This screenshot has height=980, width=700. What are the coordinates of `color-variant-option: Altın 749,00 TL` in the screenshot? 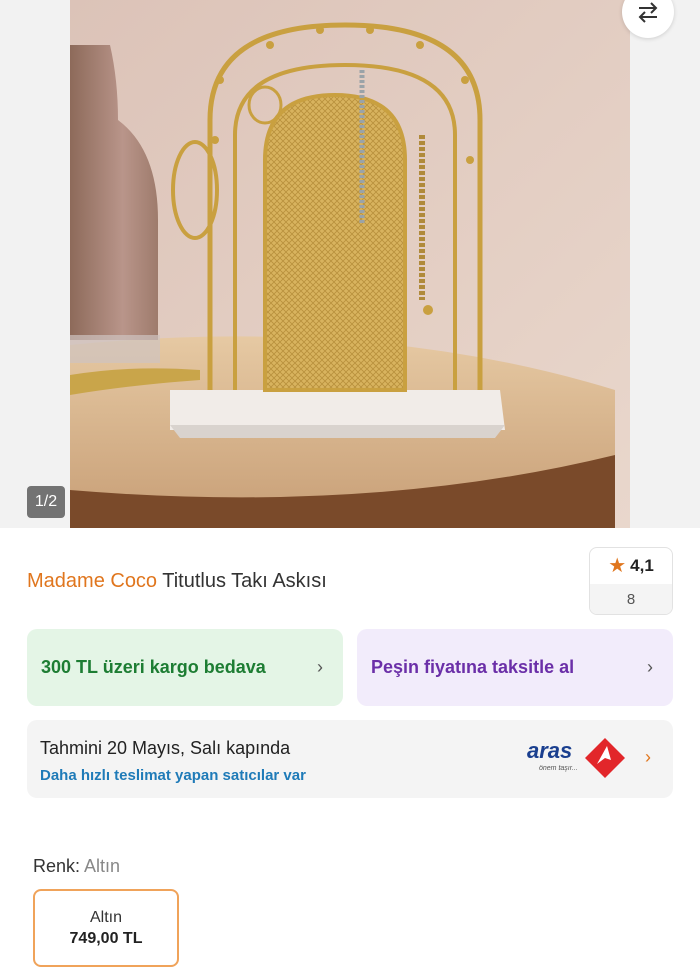 It's located at (106, 928).